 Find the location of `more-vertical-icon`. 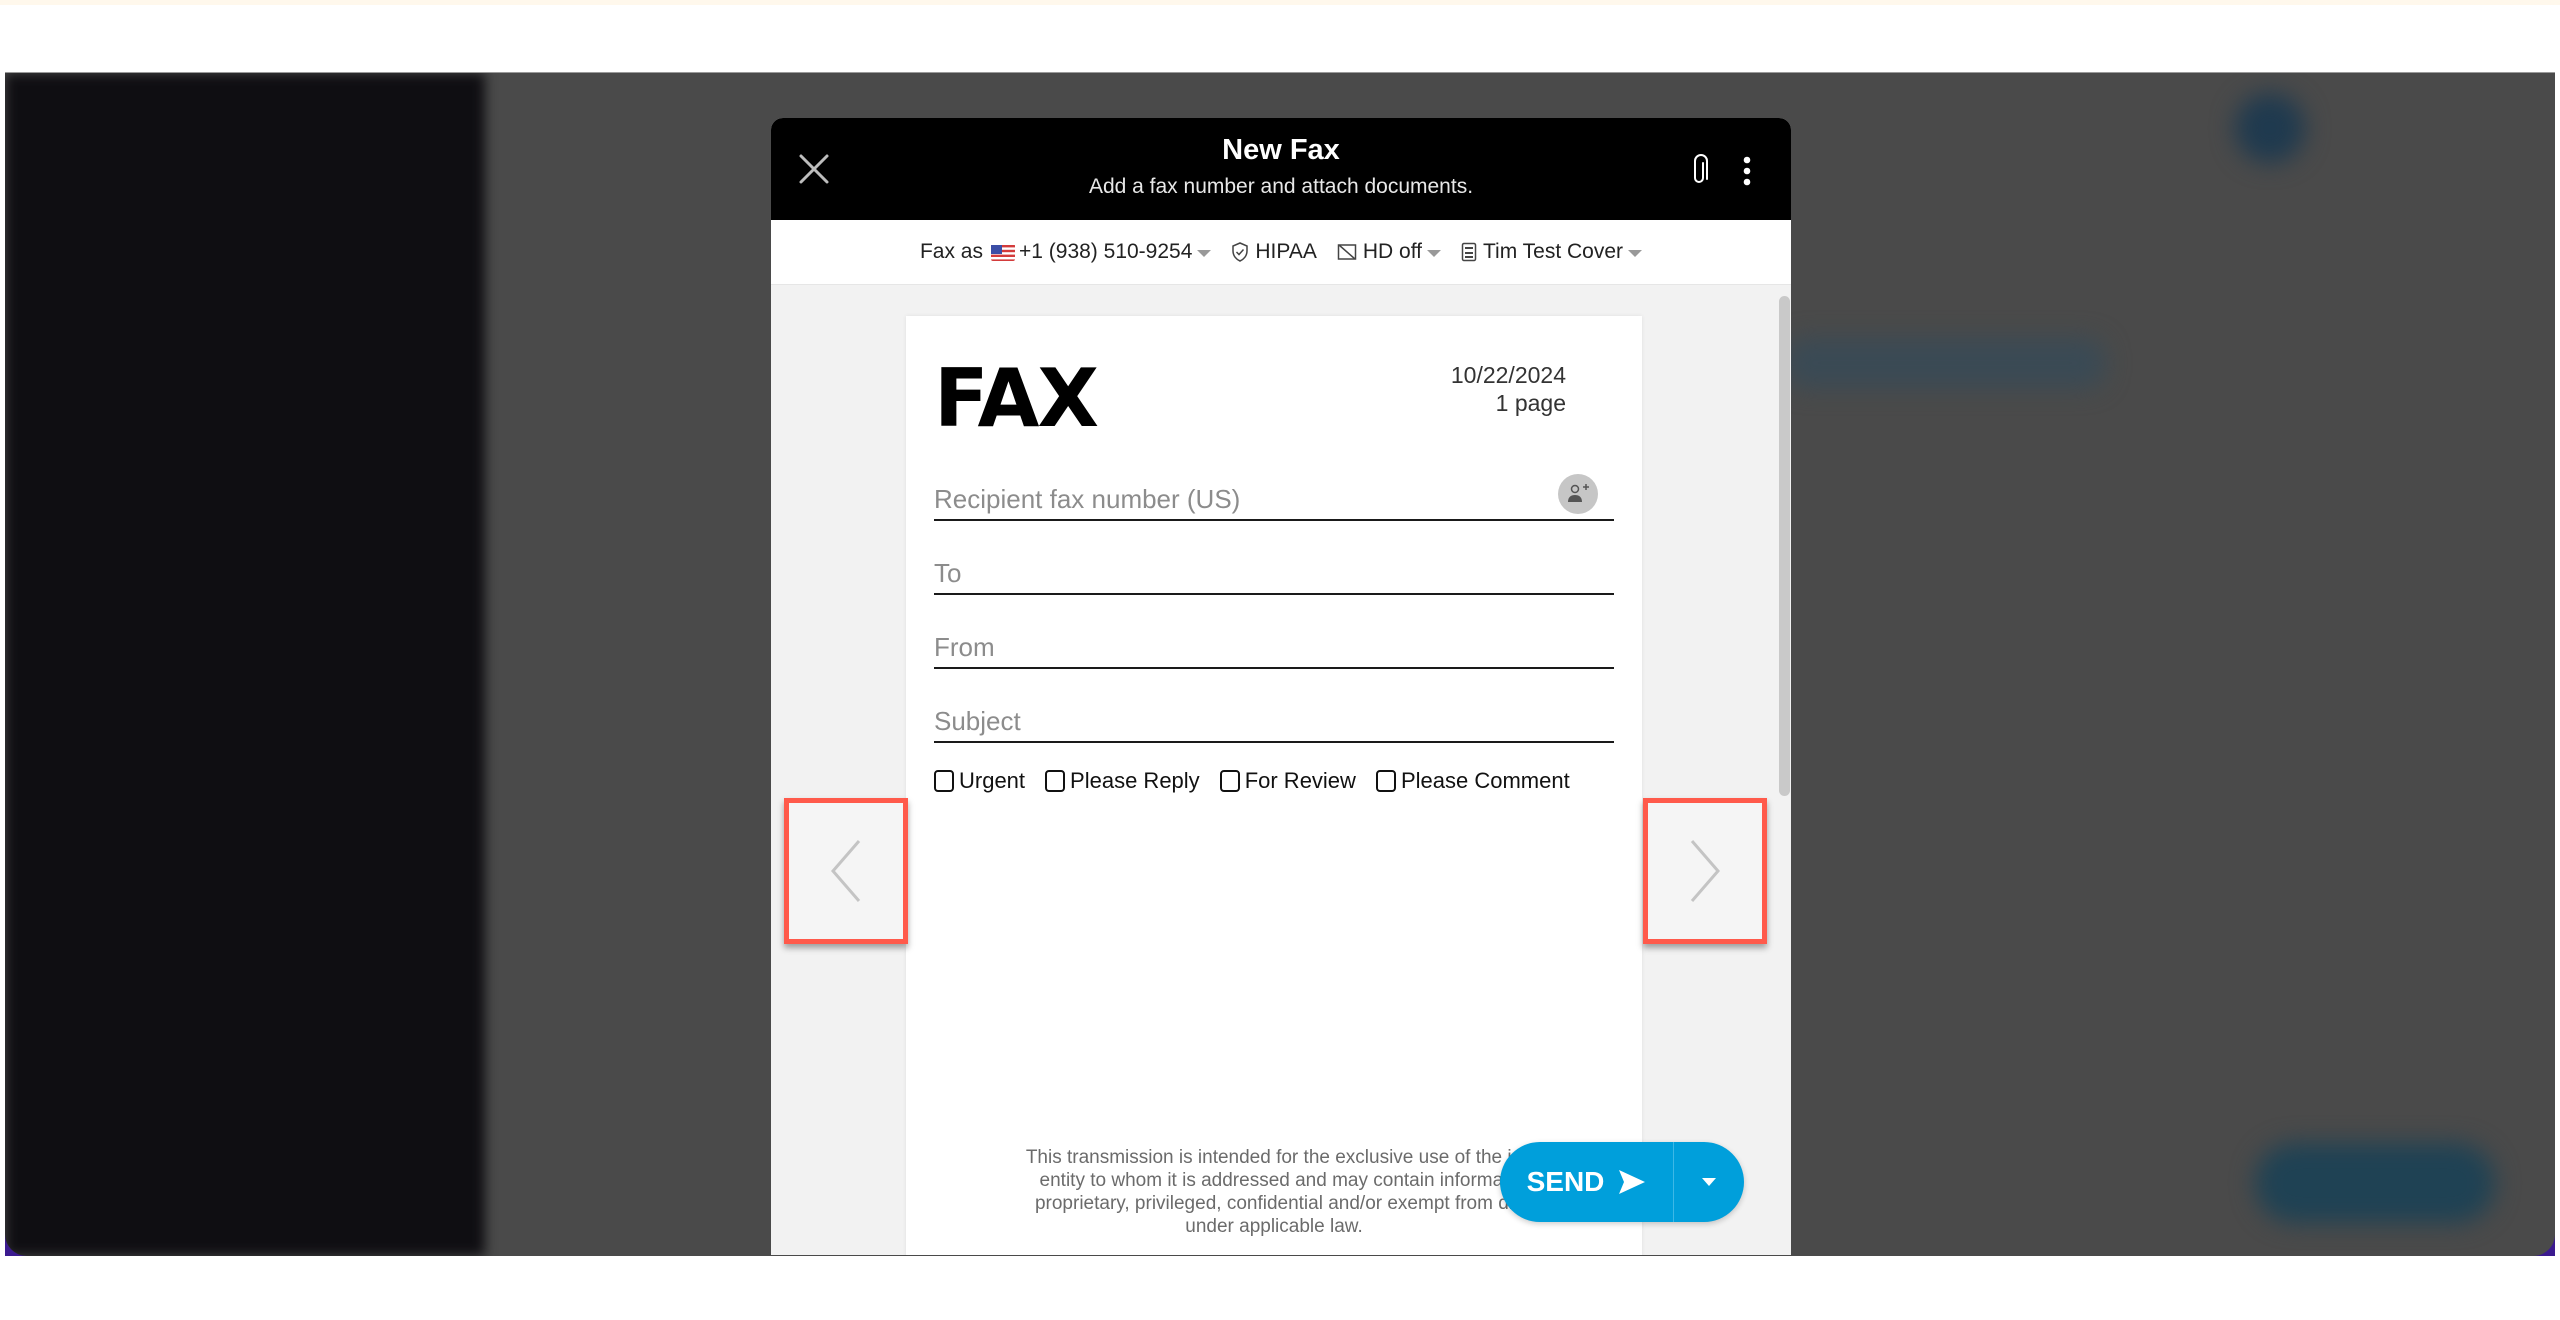

more-vertical-icon is located at coordinates (1747, 171).